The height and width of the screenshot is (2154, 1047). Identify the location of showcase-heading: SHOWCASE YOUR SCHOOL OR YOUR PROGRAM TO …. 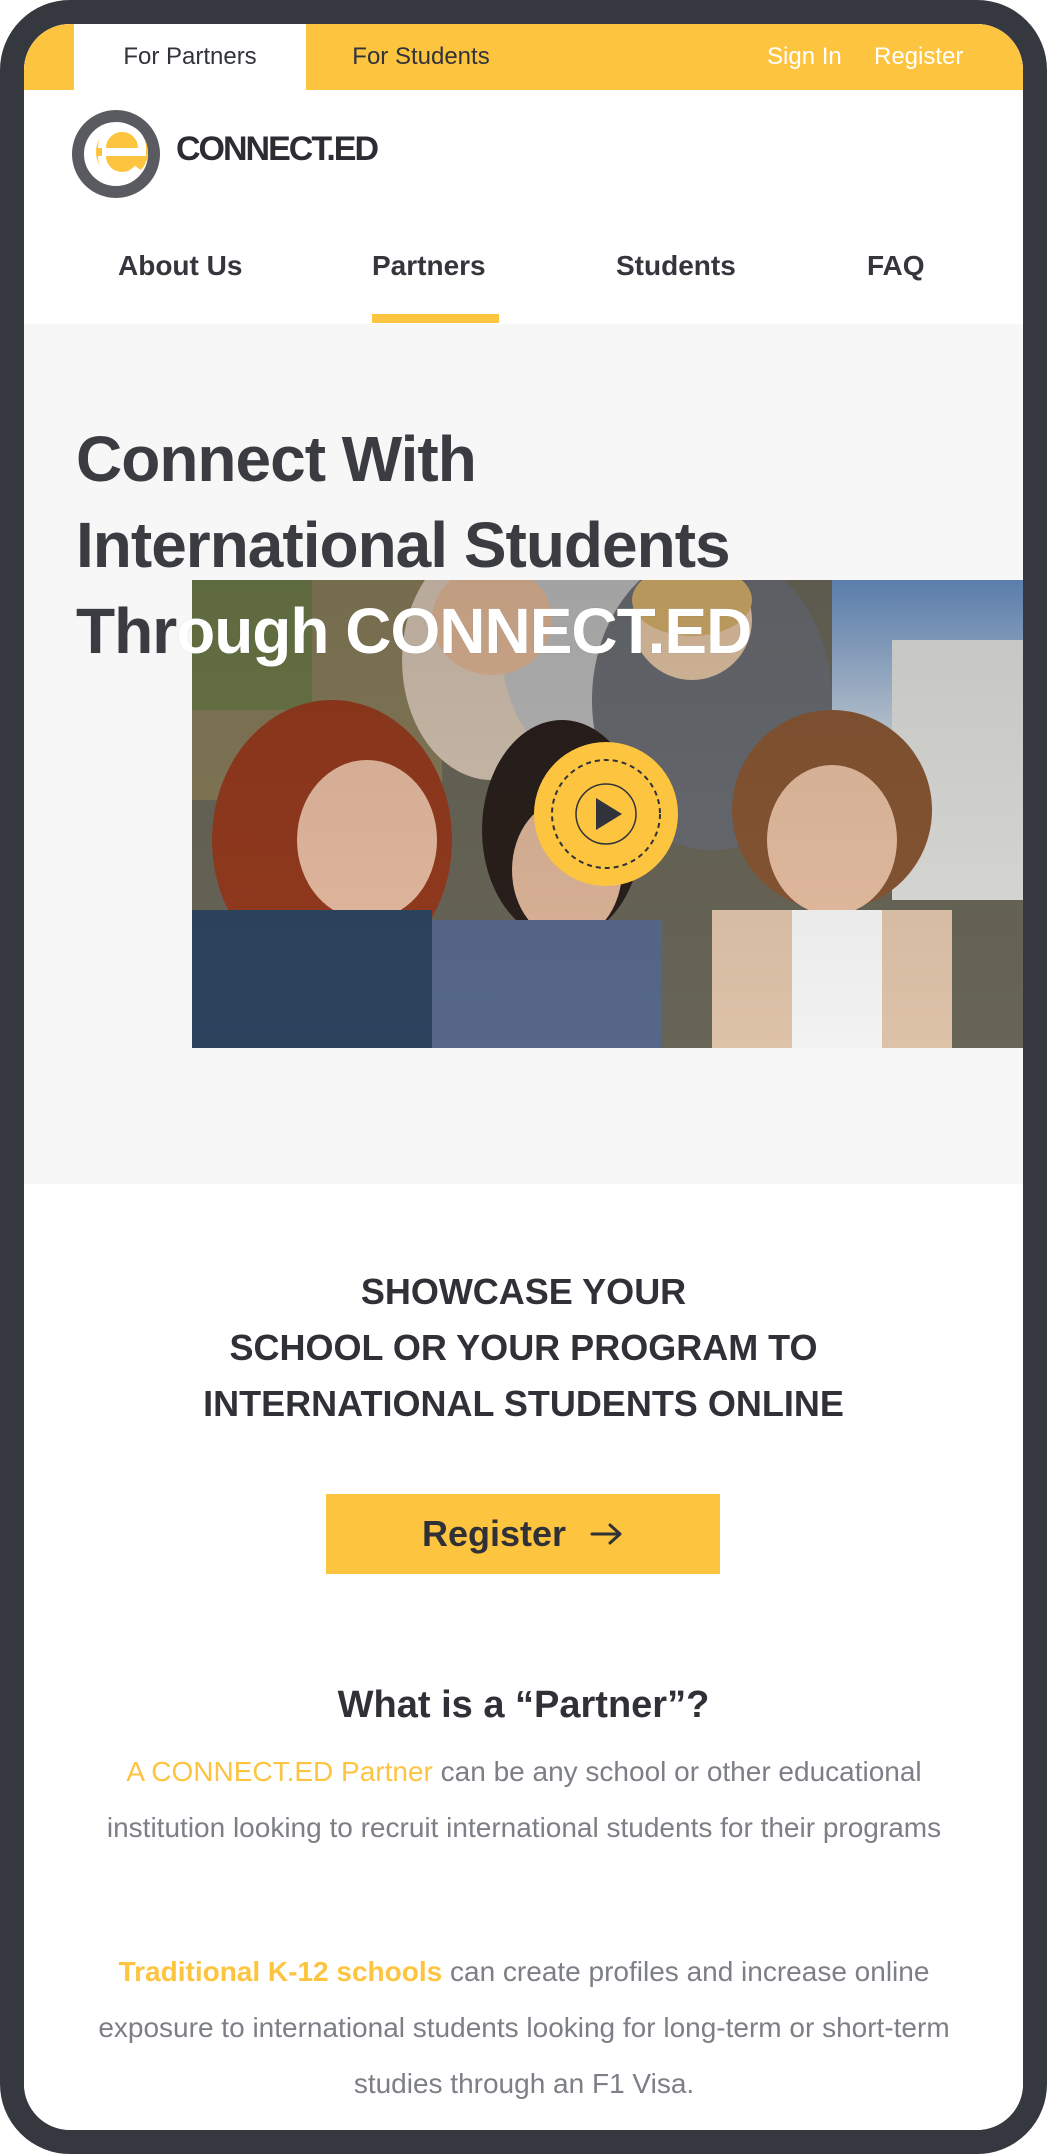
(523, 1348).